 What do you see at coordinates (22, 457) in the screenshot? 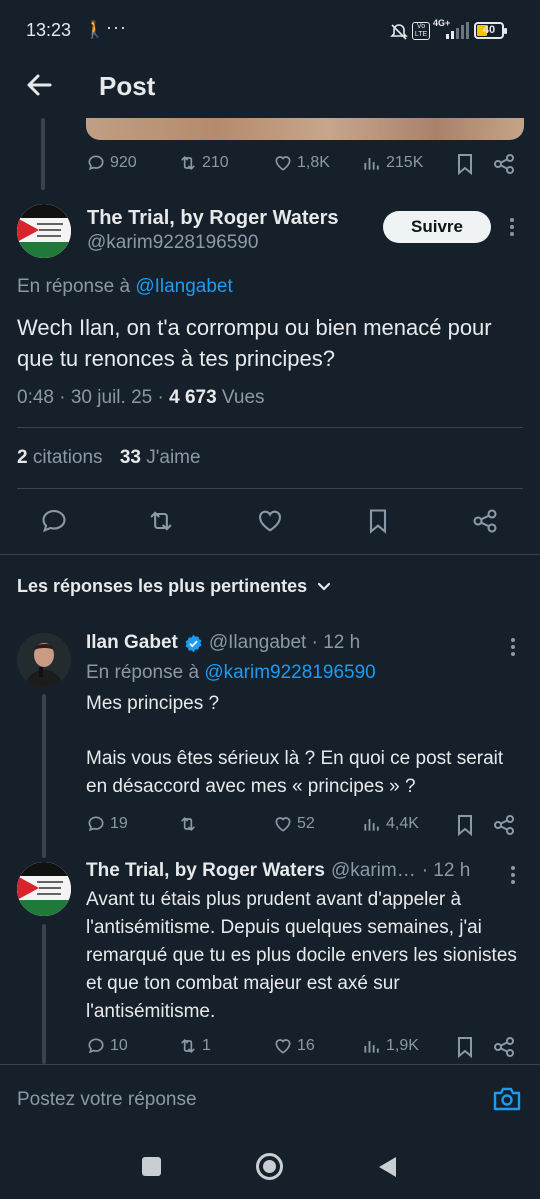
I see `quotes-count: 2` at bounding box center [22, 457].